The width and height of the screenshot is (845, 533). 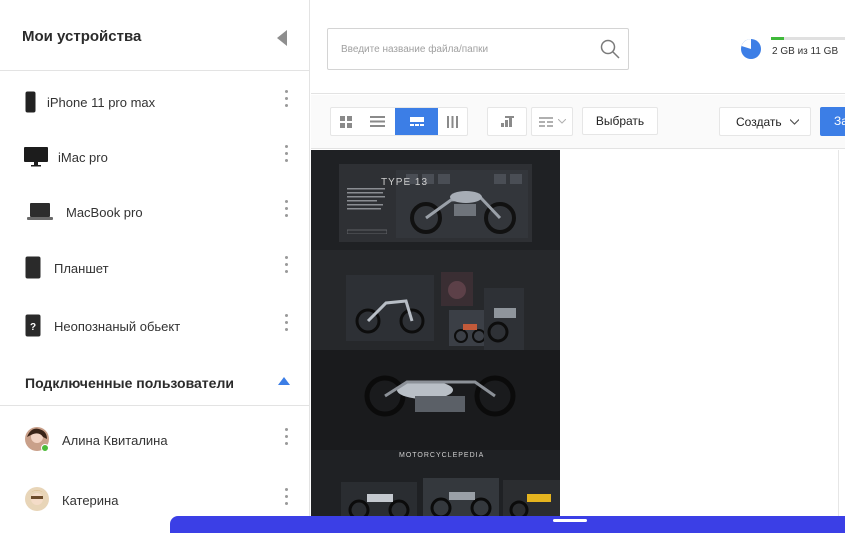 I want to click on device-item-imac: iMac pro, so click(x=154, y=157).